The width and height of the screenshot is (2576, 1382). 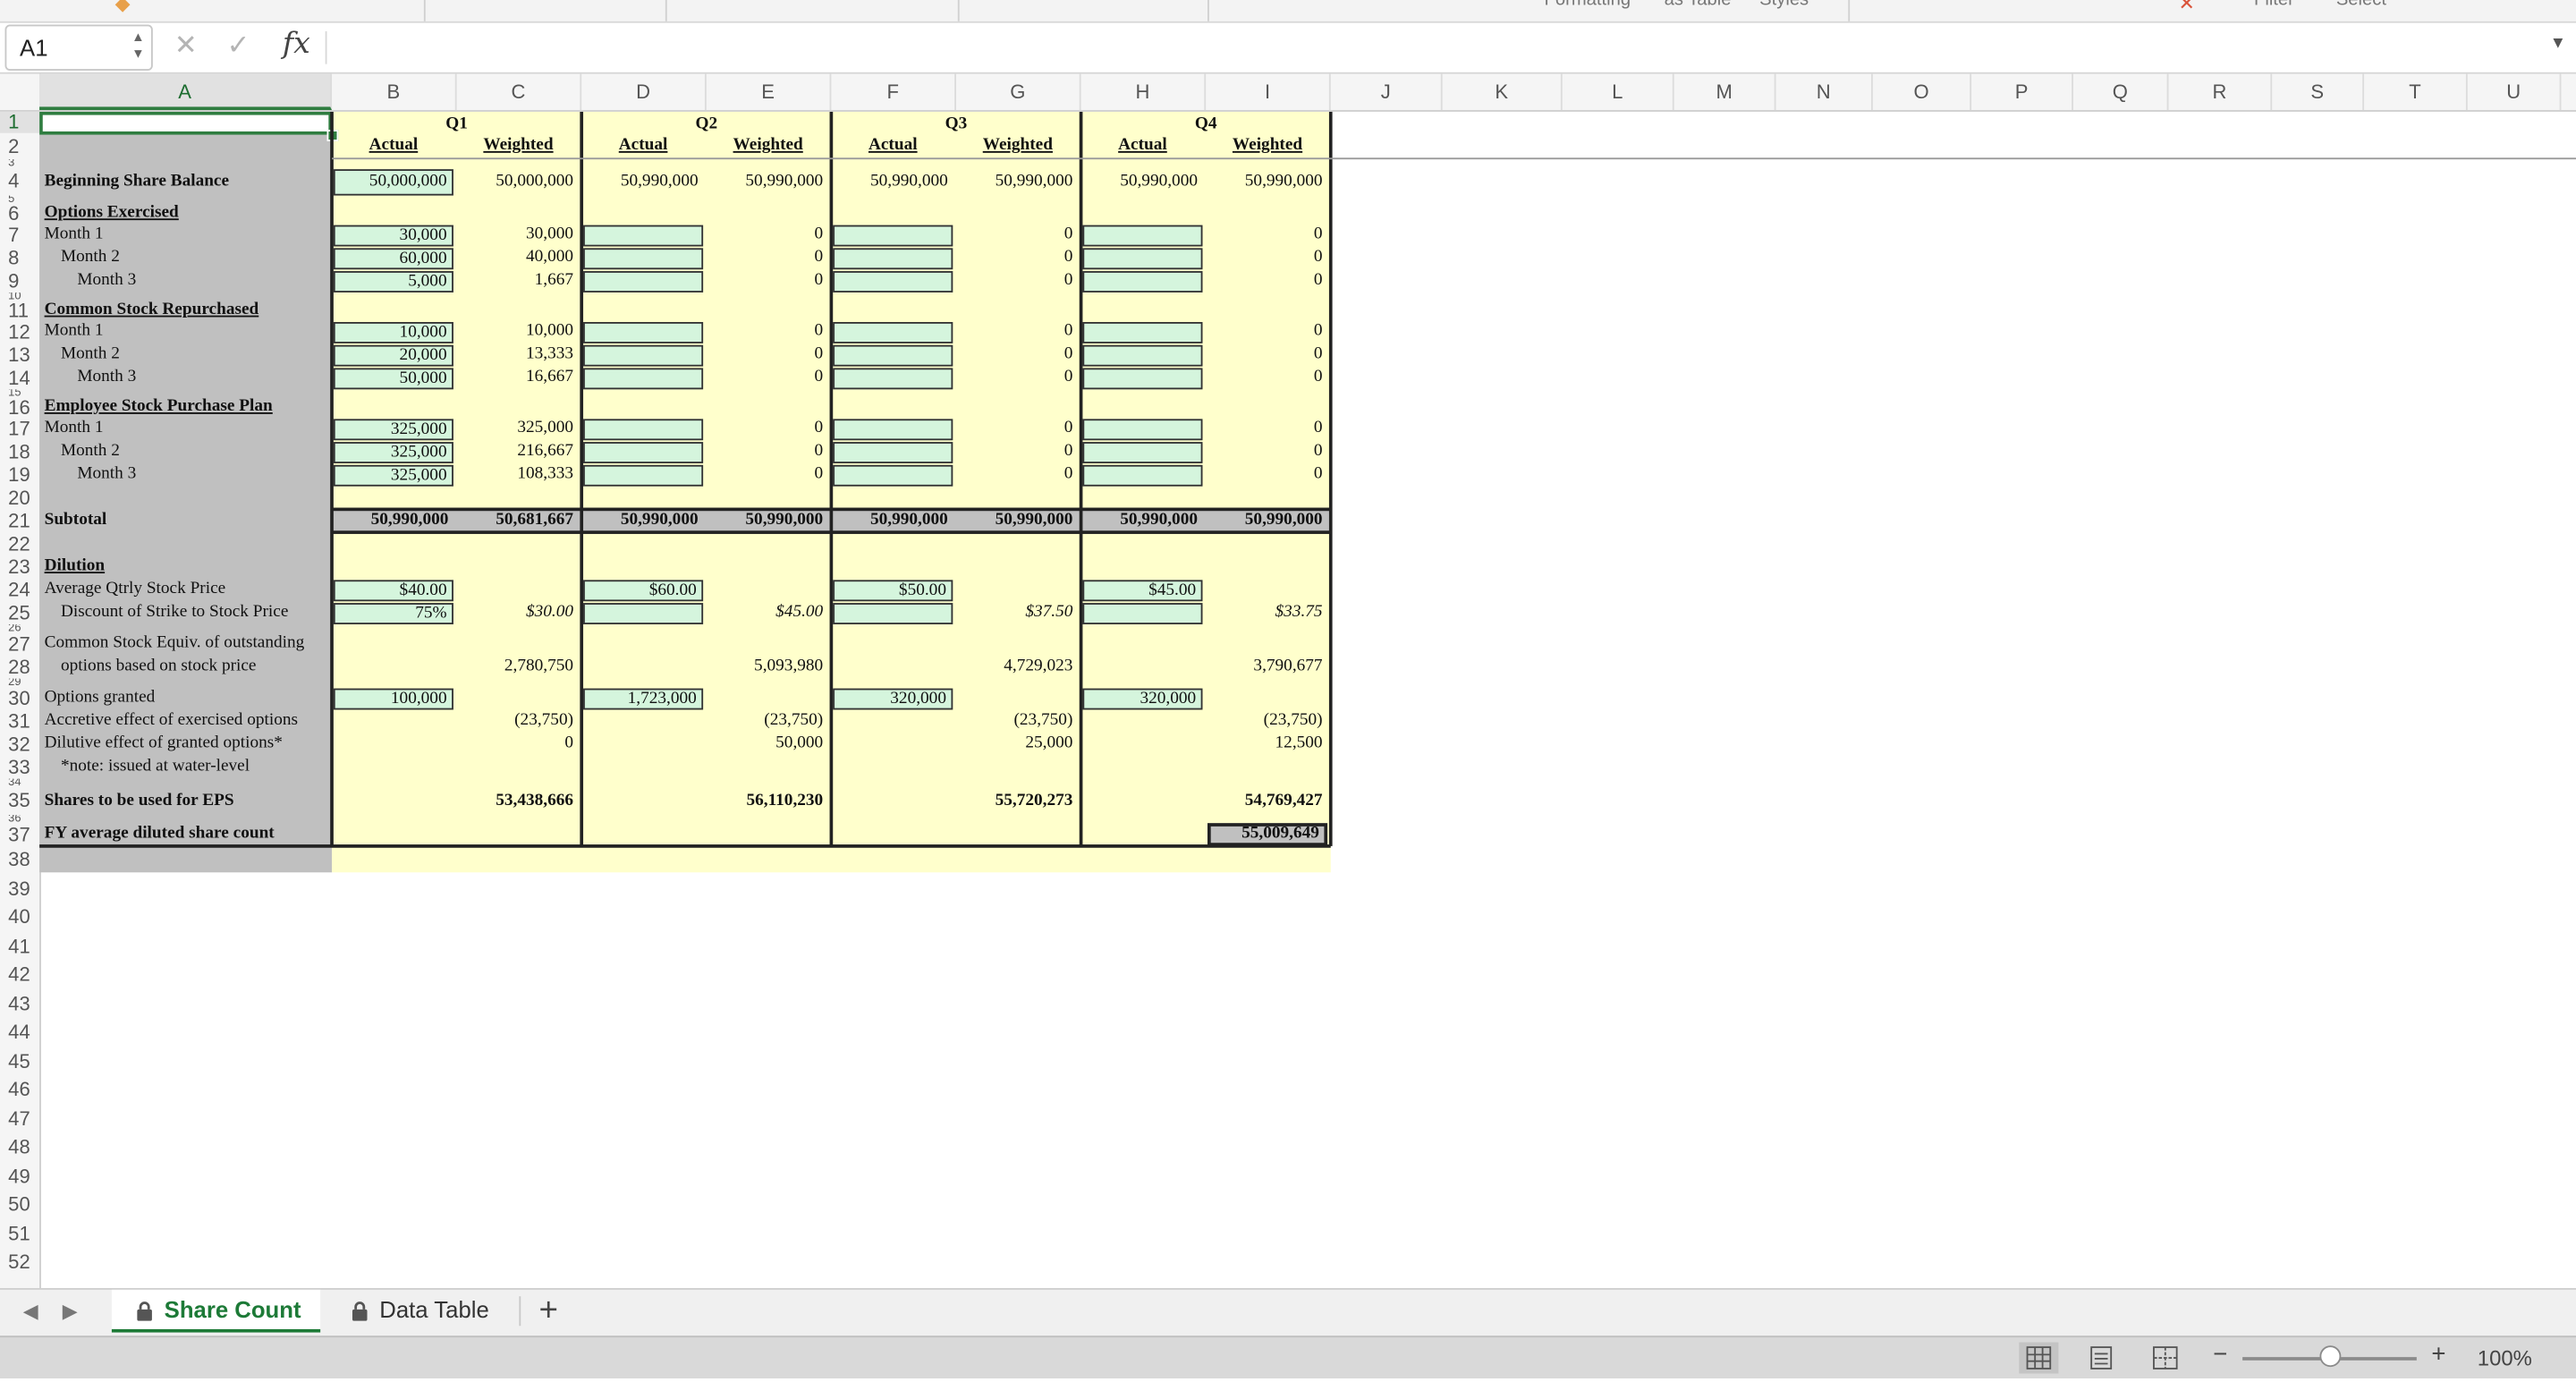 I want to click on rep-actual-q3, so click(x=893, y=332).